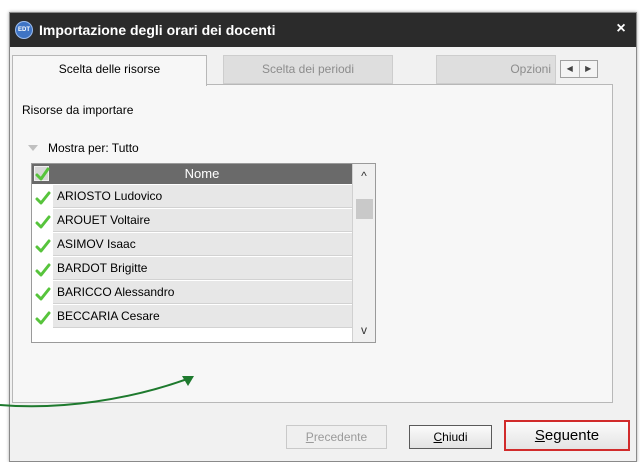  I want to click on list-item: BARICCO Alessandro, so click(192, 293).